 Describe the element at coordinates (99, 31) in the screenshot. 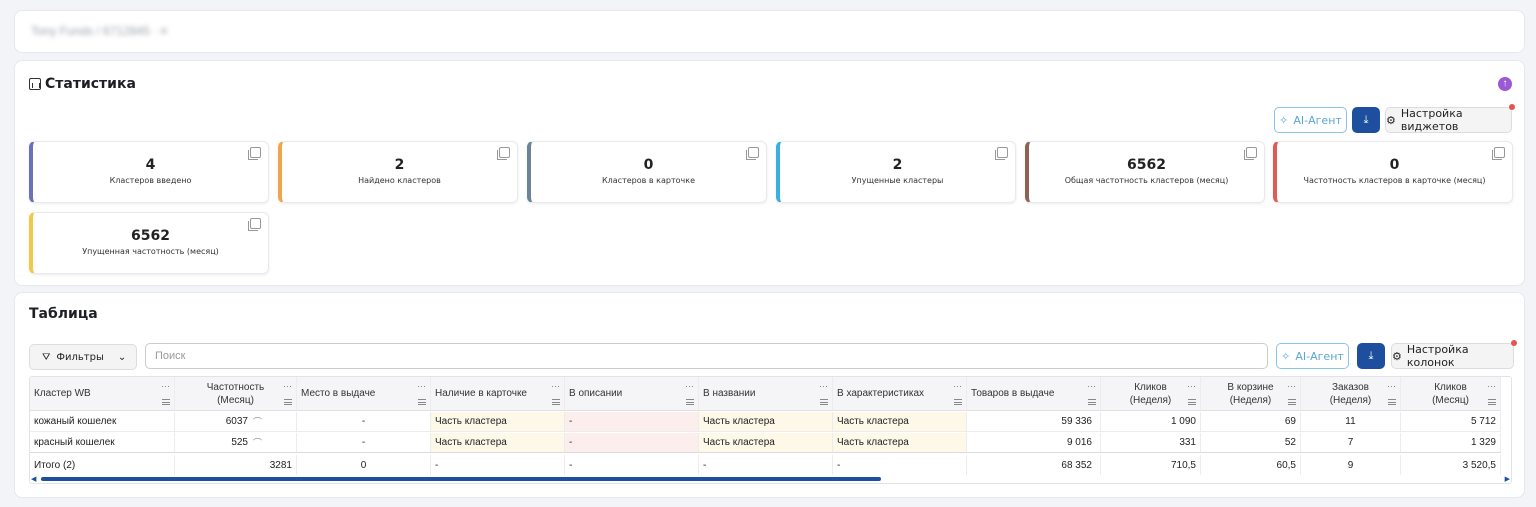

I see `breadcrumb: Tony Funds / 6712845 · ≡` at that location.